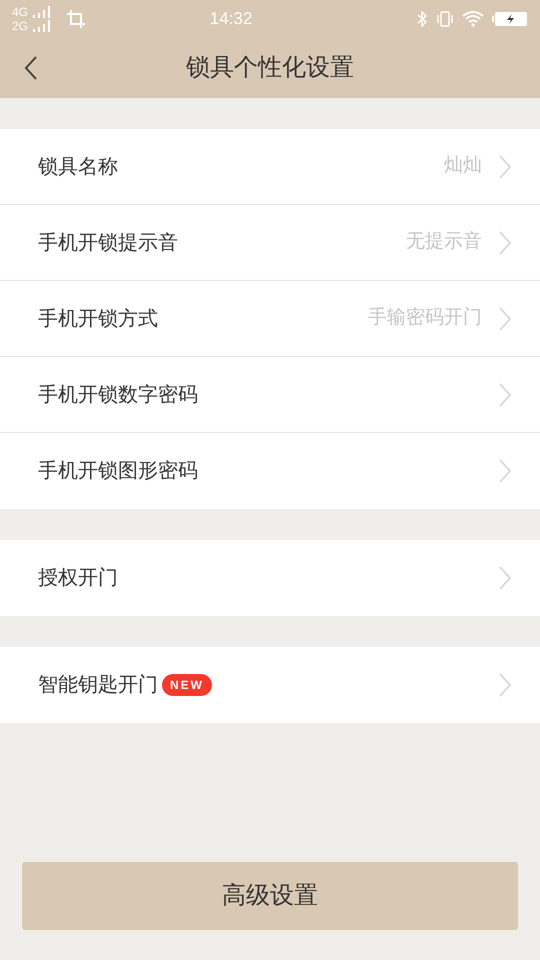 The width and height of the screenshot is (540, 960). I want to click on new-badge: NEW, so click(187, 685).